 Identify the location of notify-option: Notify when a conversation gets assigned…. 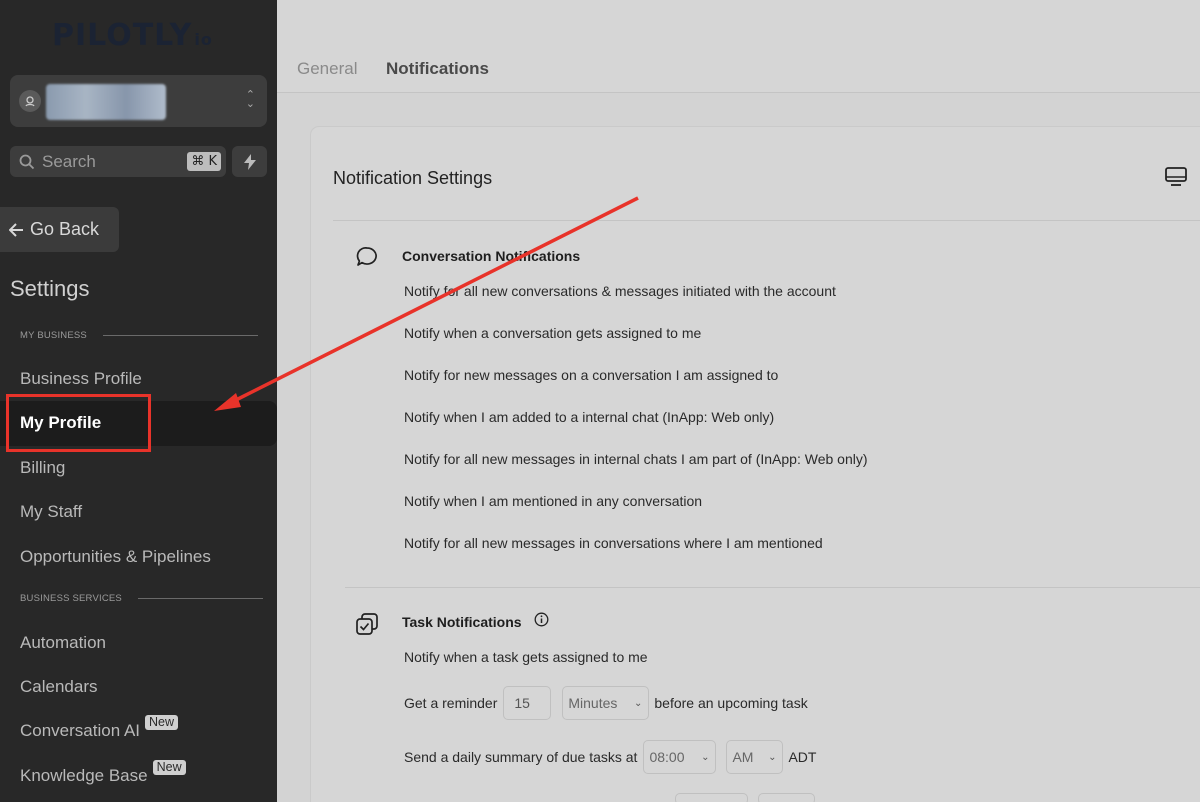
(552, 333).